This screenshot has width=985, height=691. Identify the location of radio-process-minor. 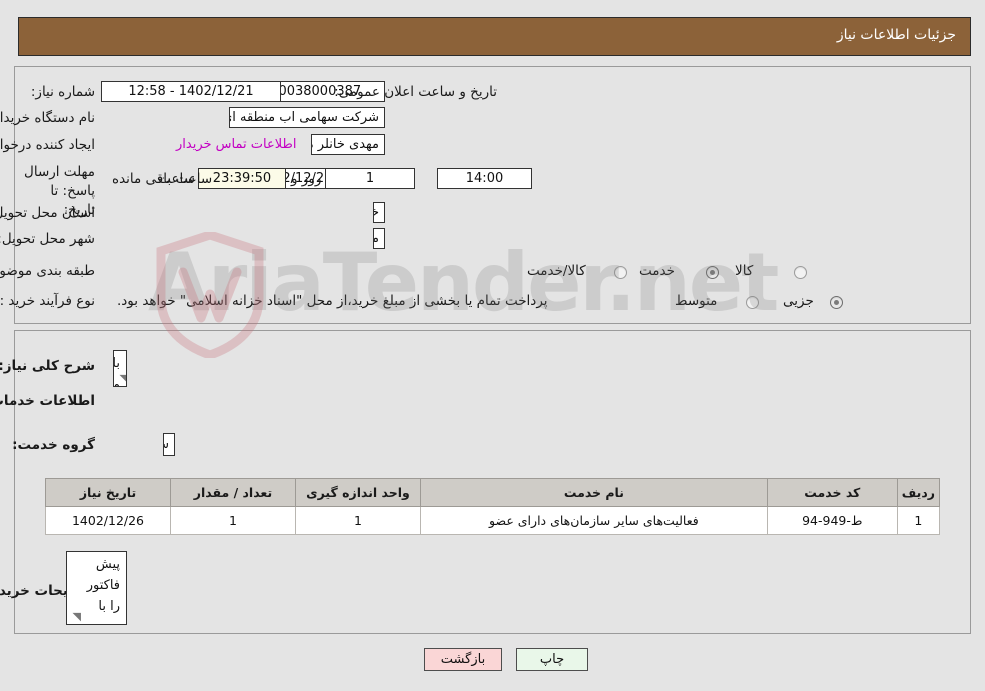
(836, 302).